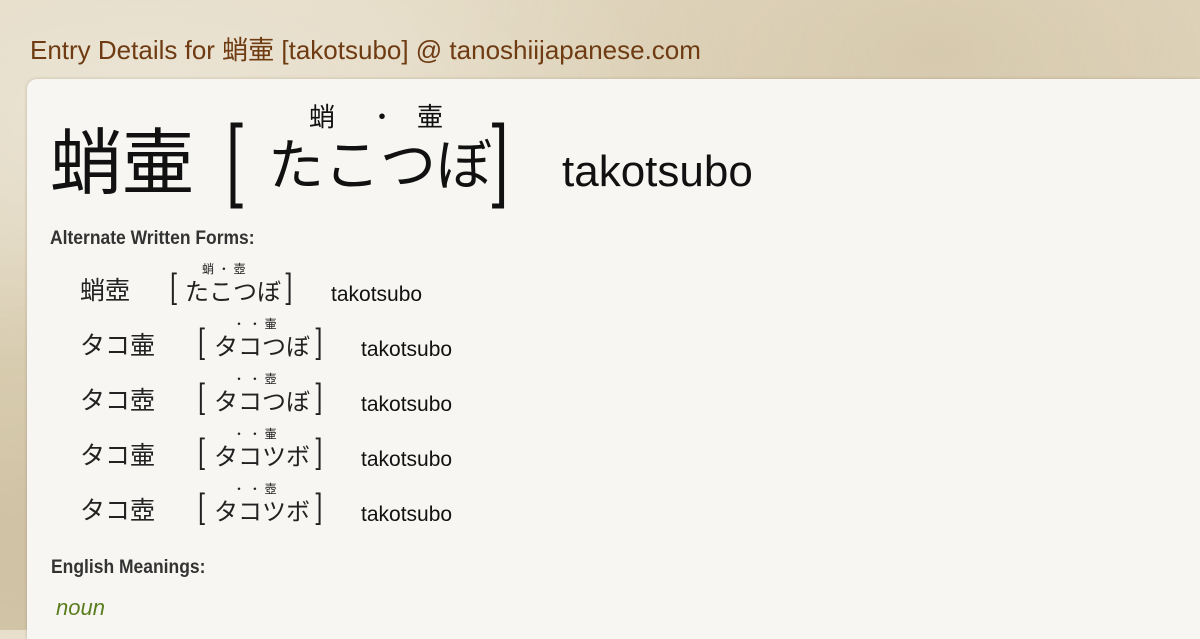  Describe the element at coordinates (122, 163) in the screenshot. I see `main-kanji: 蛸壷` at that location.